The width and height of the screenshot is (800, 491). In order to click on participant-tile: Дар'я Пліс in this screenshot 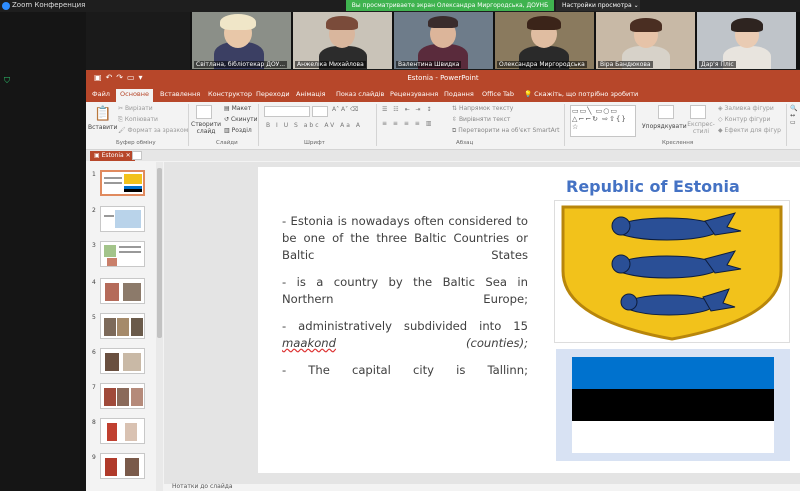, I will do `click(746, 40)`.